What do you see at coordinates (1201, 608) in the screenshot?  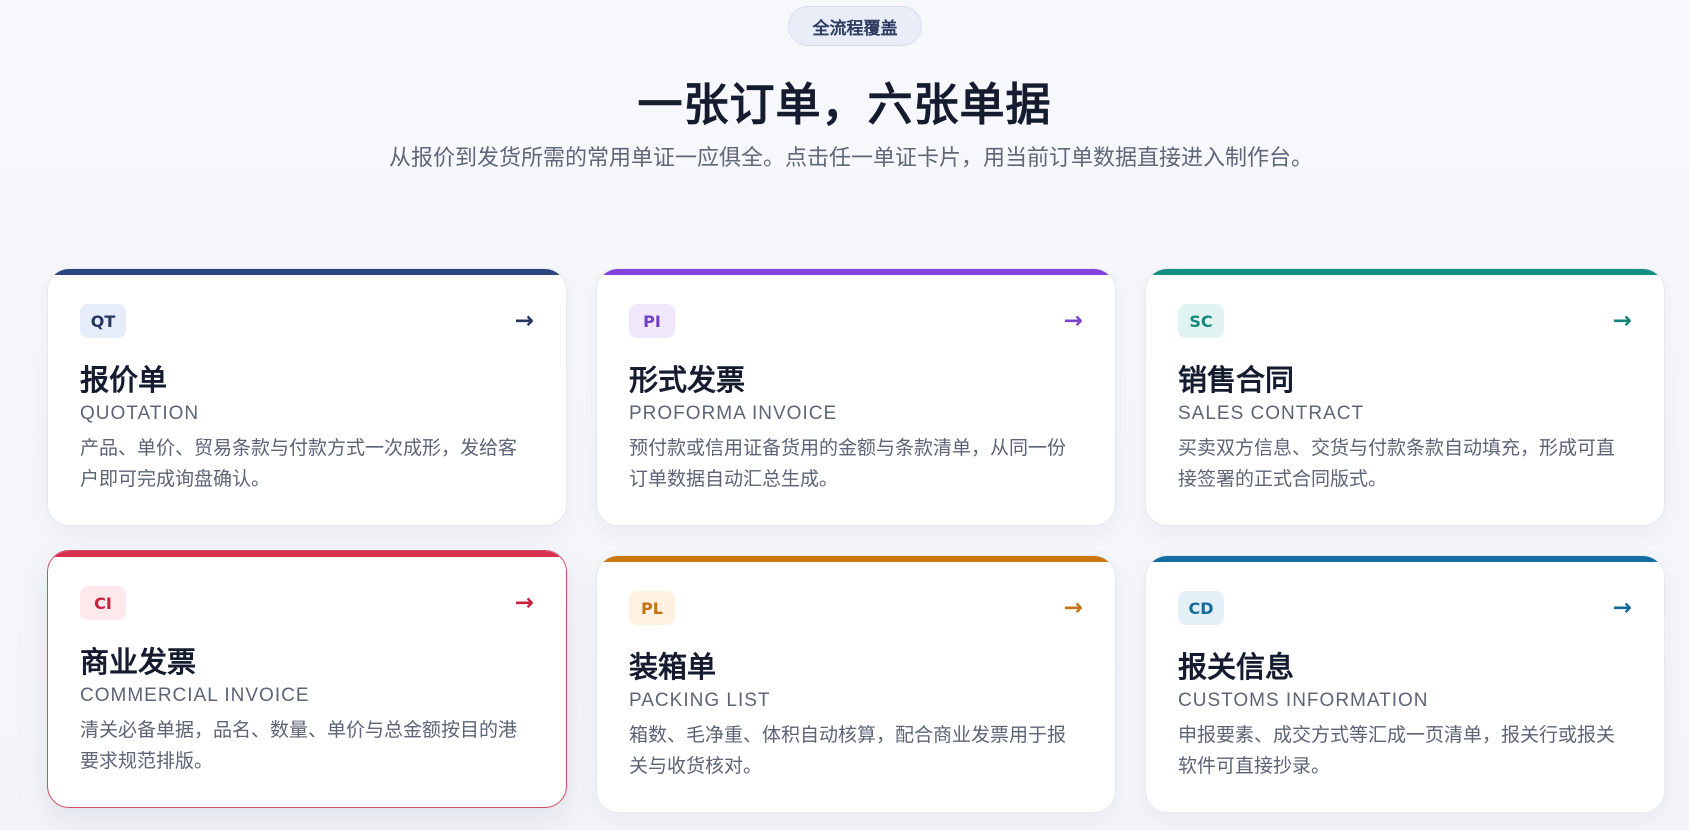 I see `card-code-badge: CD` at bounding box center [1201, 608].